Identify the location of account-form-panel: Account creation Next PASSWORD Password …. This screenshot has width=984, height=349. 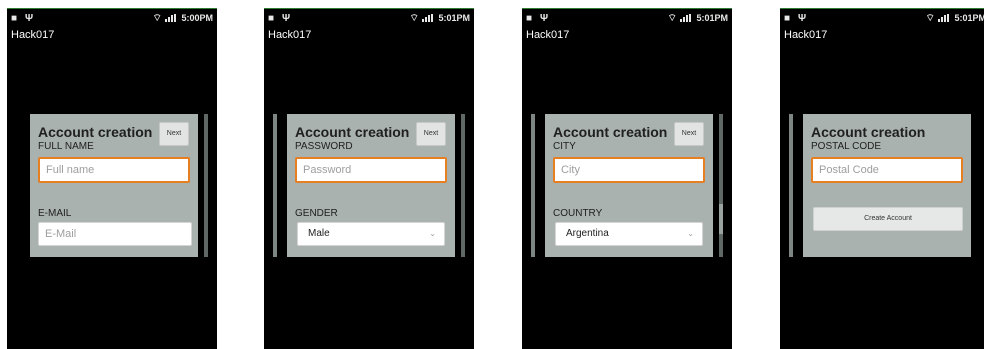
(371, 185).